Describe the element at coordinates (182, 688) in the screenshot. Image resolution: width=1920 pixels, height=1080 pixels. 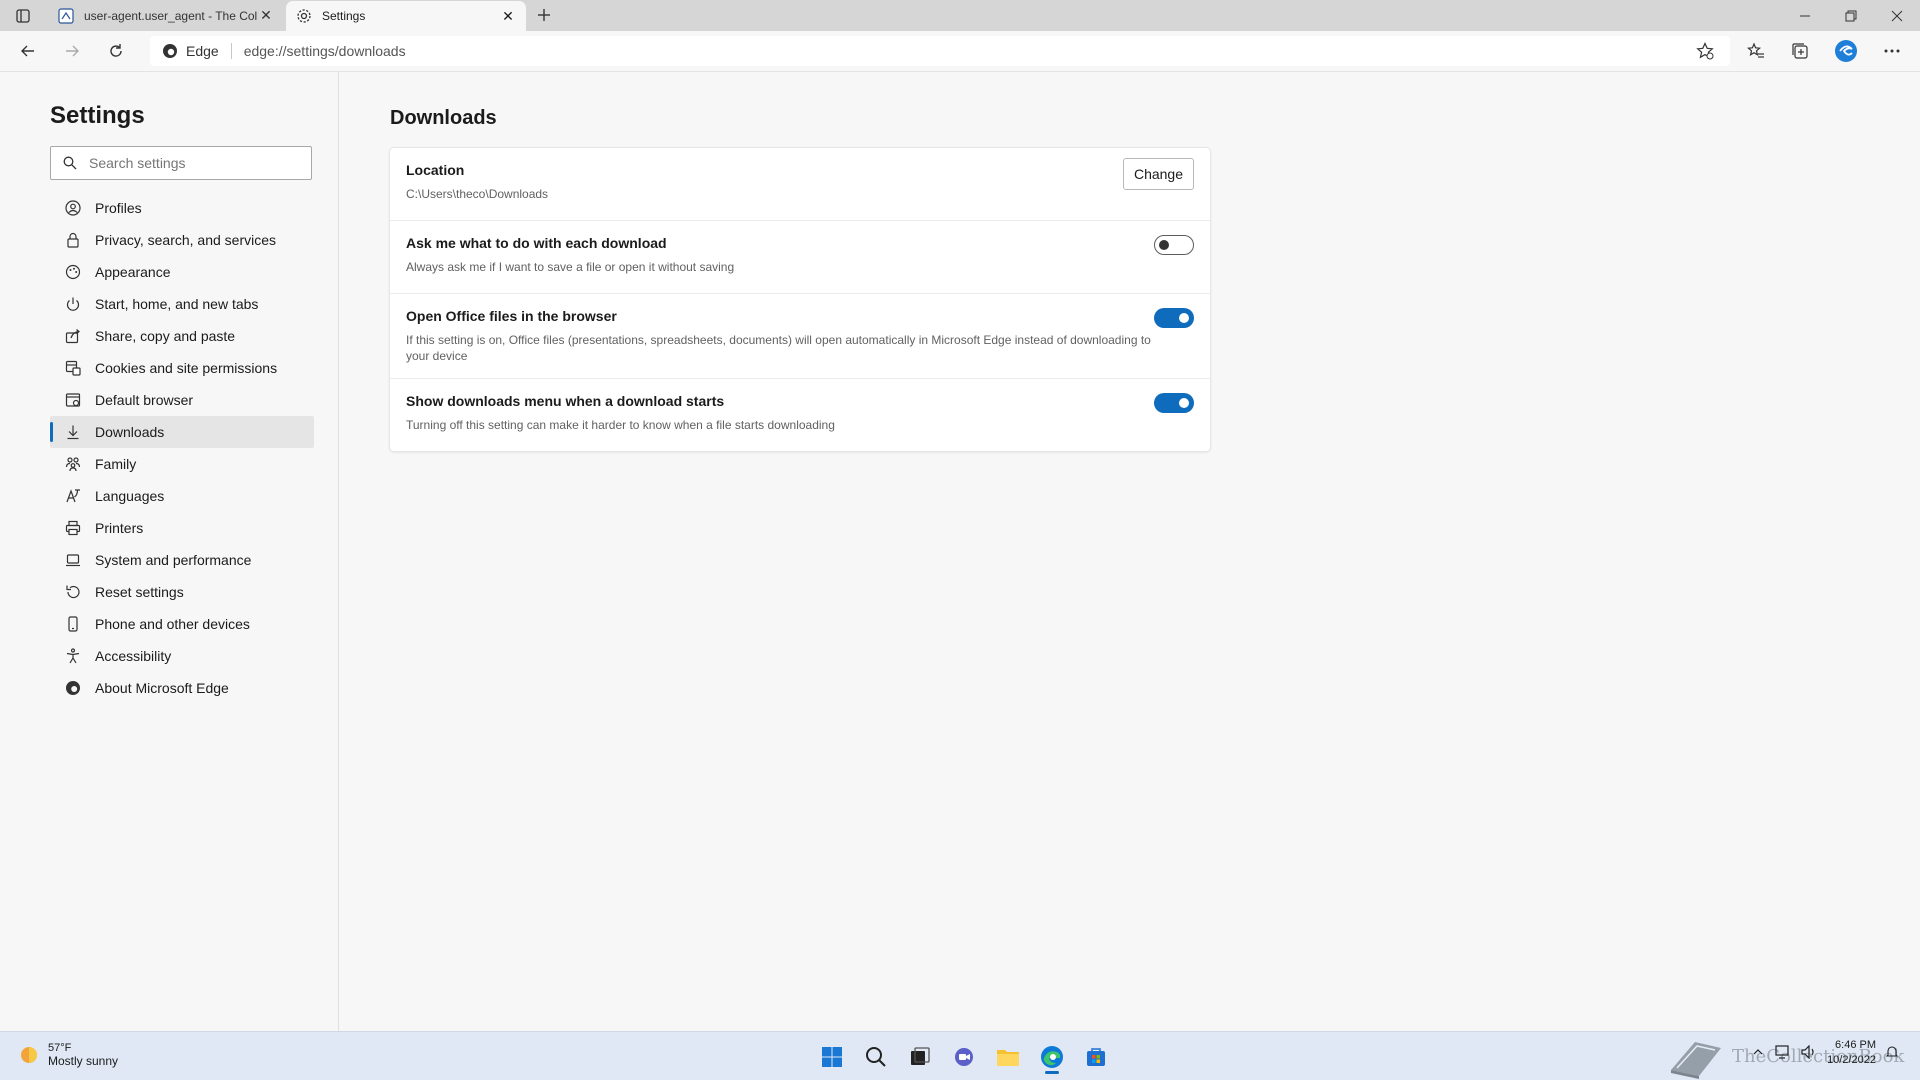
I see `sidebar-item-about: About Microsoft Edge` at that location.